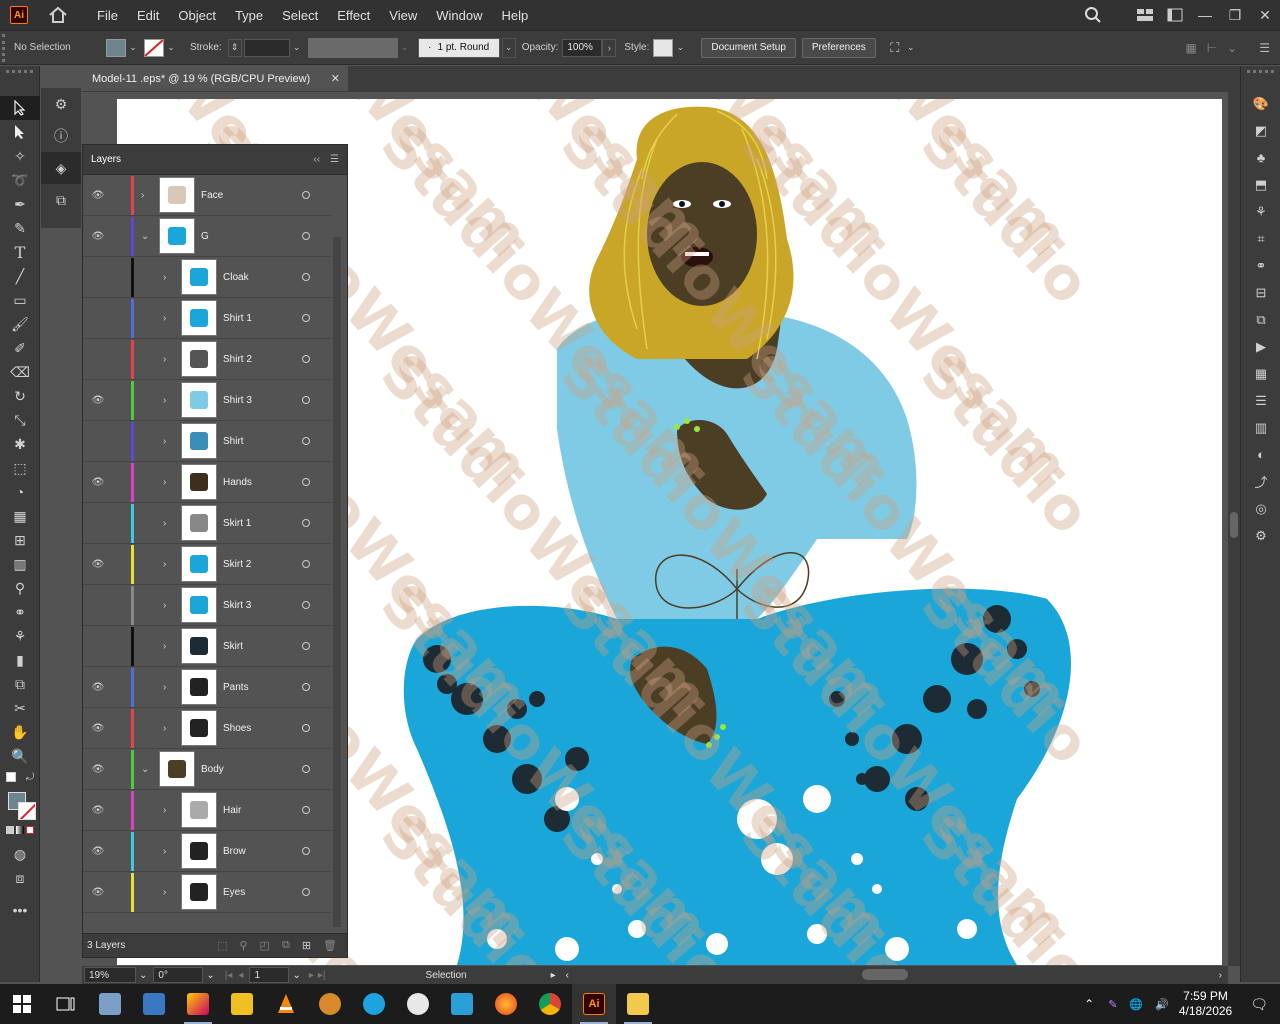  Describe the element at coordinates (30, 830) in the screenshot. I see `none-mode-icon` at that location.